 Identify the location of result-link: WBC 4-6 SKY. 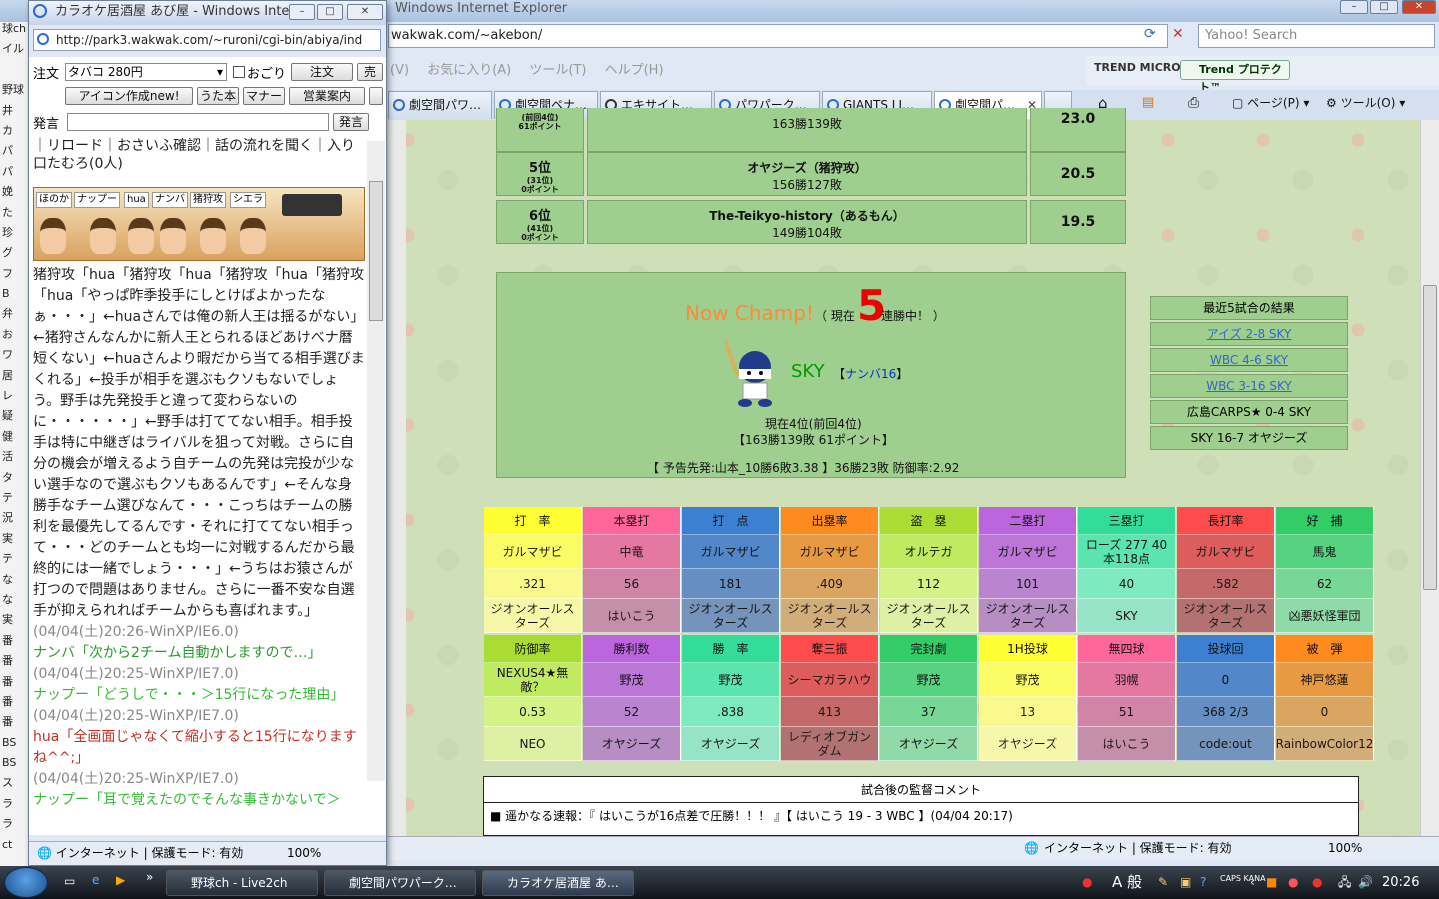
(1249, 360).